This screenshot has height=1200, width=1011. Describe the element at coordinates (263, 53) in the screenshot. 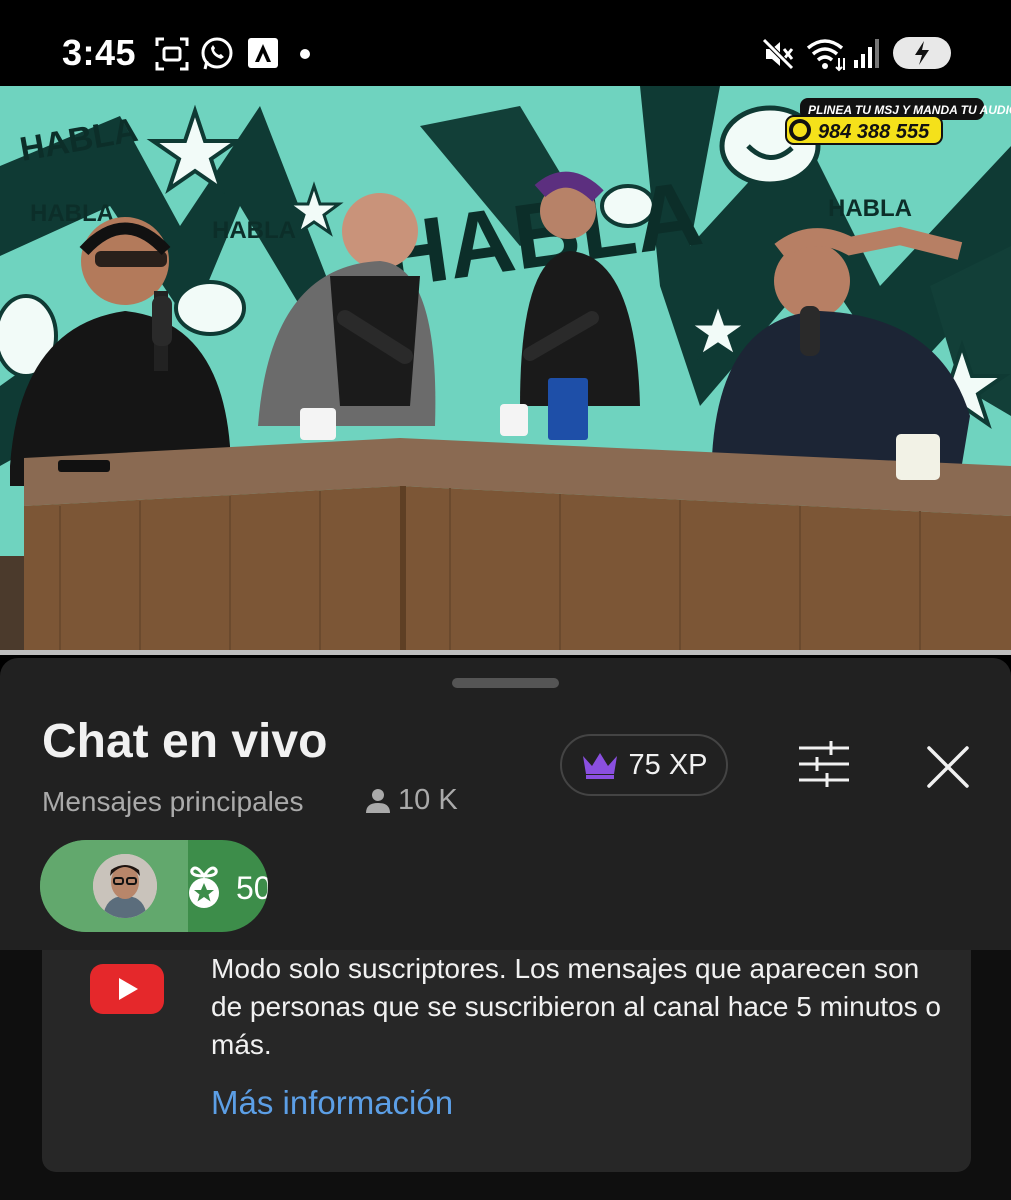

I see `app-notification-icon` at that location.